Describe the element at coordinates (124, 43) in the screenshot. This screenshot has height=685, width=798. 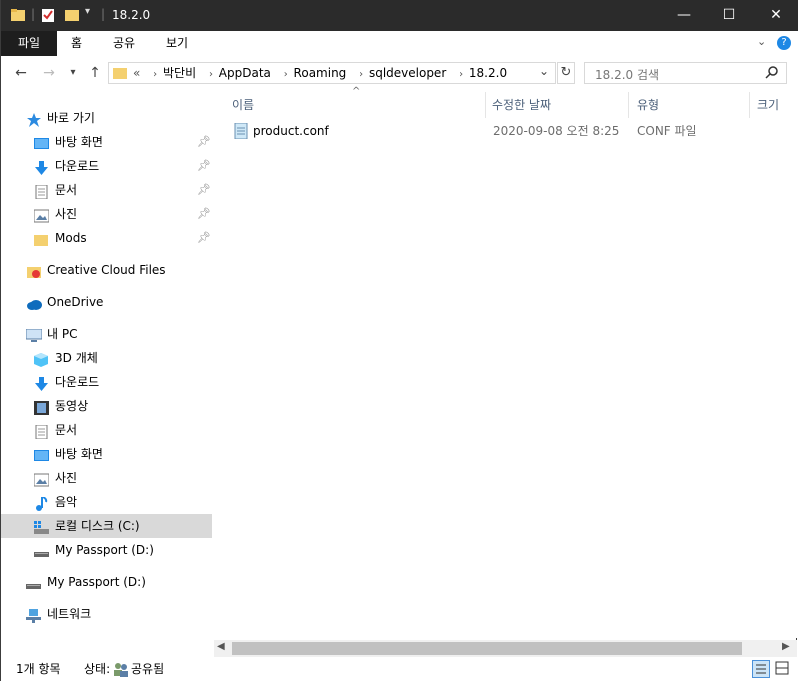
I see `tab-share: 공유` at that location.